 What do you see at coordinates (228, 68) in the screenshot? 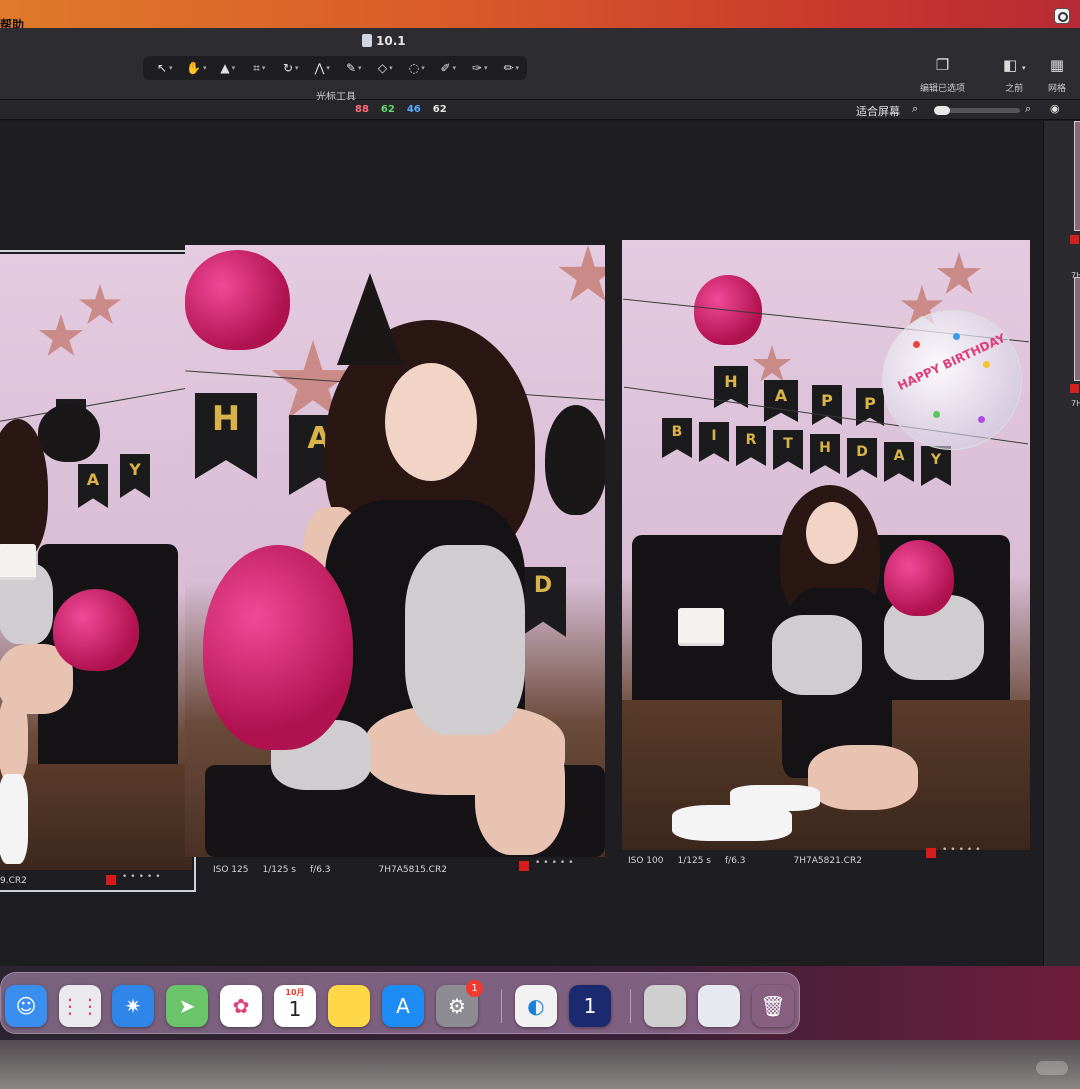
I see `stamp-tool-button: ▲ ▾` at bounding box center [228, 68].